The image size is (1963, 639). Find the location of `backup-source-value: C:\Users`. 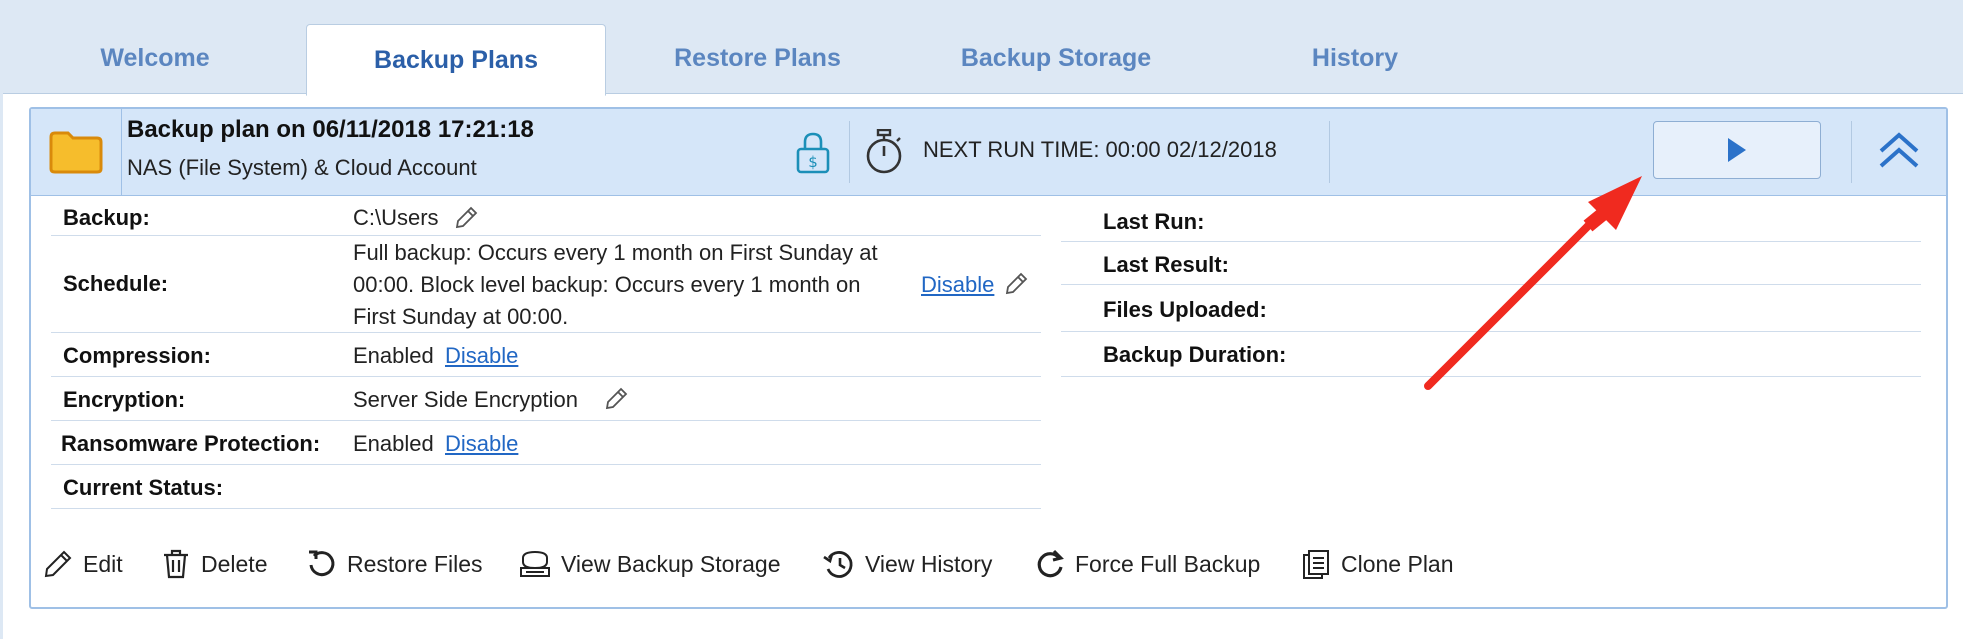

backup-source-value: C:\Users is located at coordinates (396, 217).